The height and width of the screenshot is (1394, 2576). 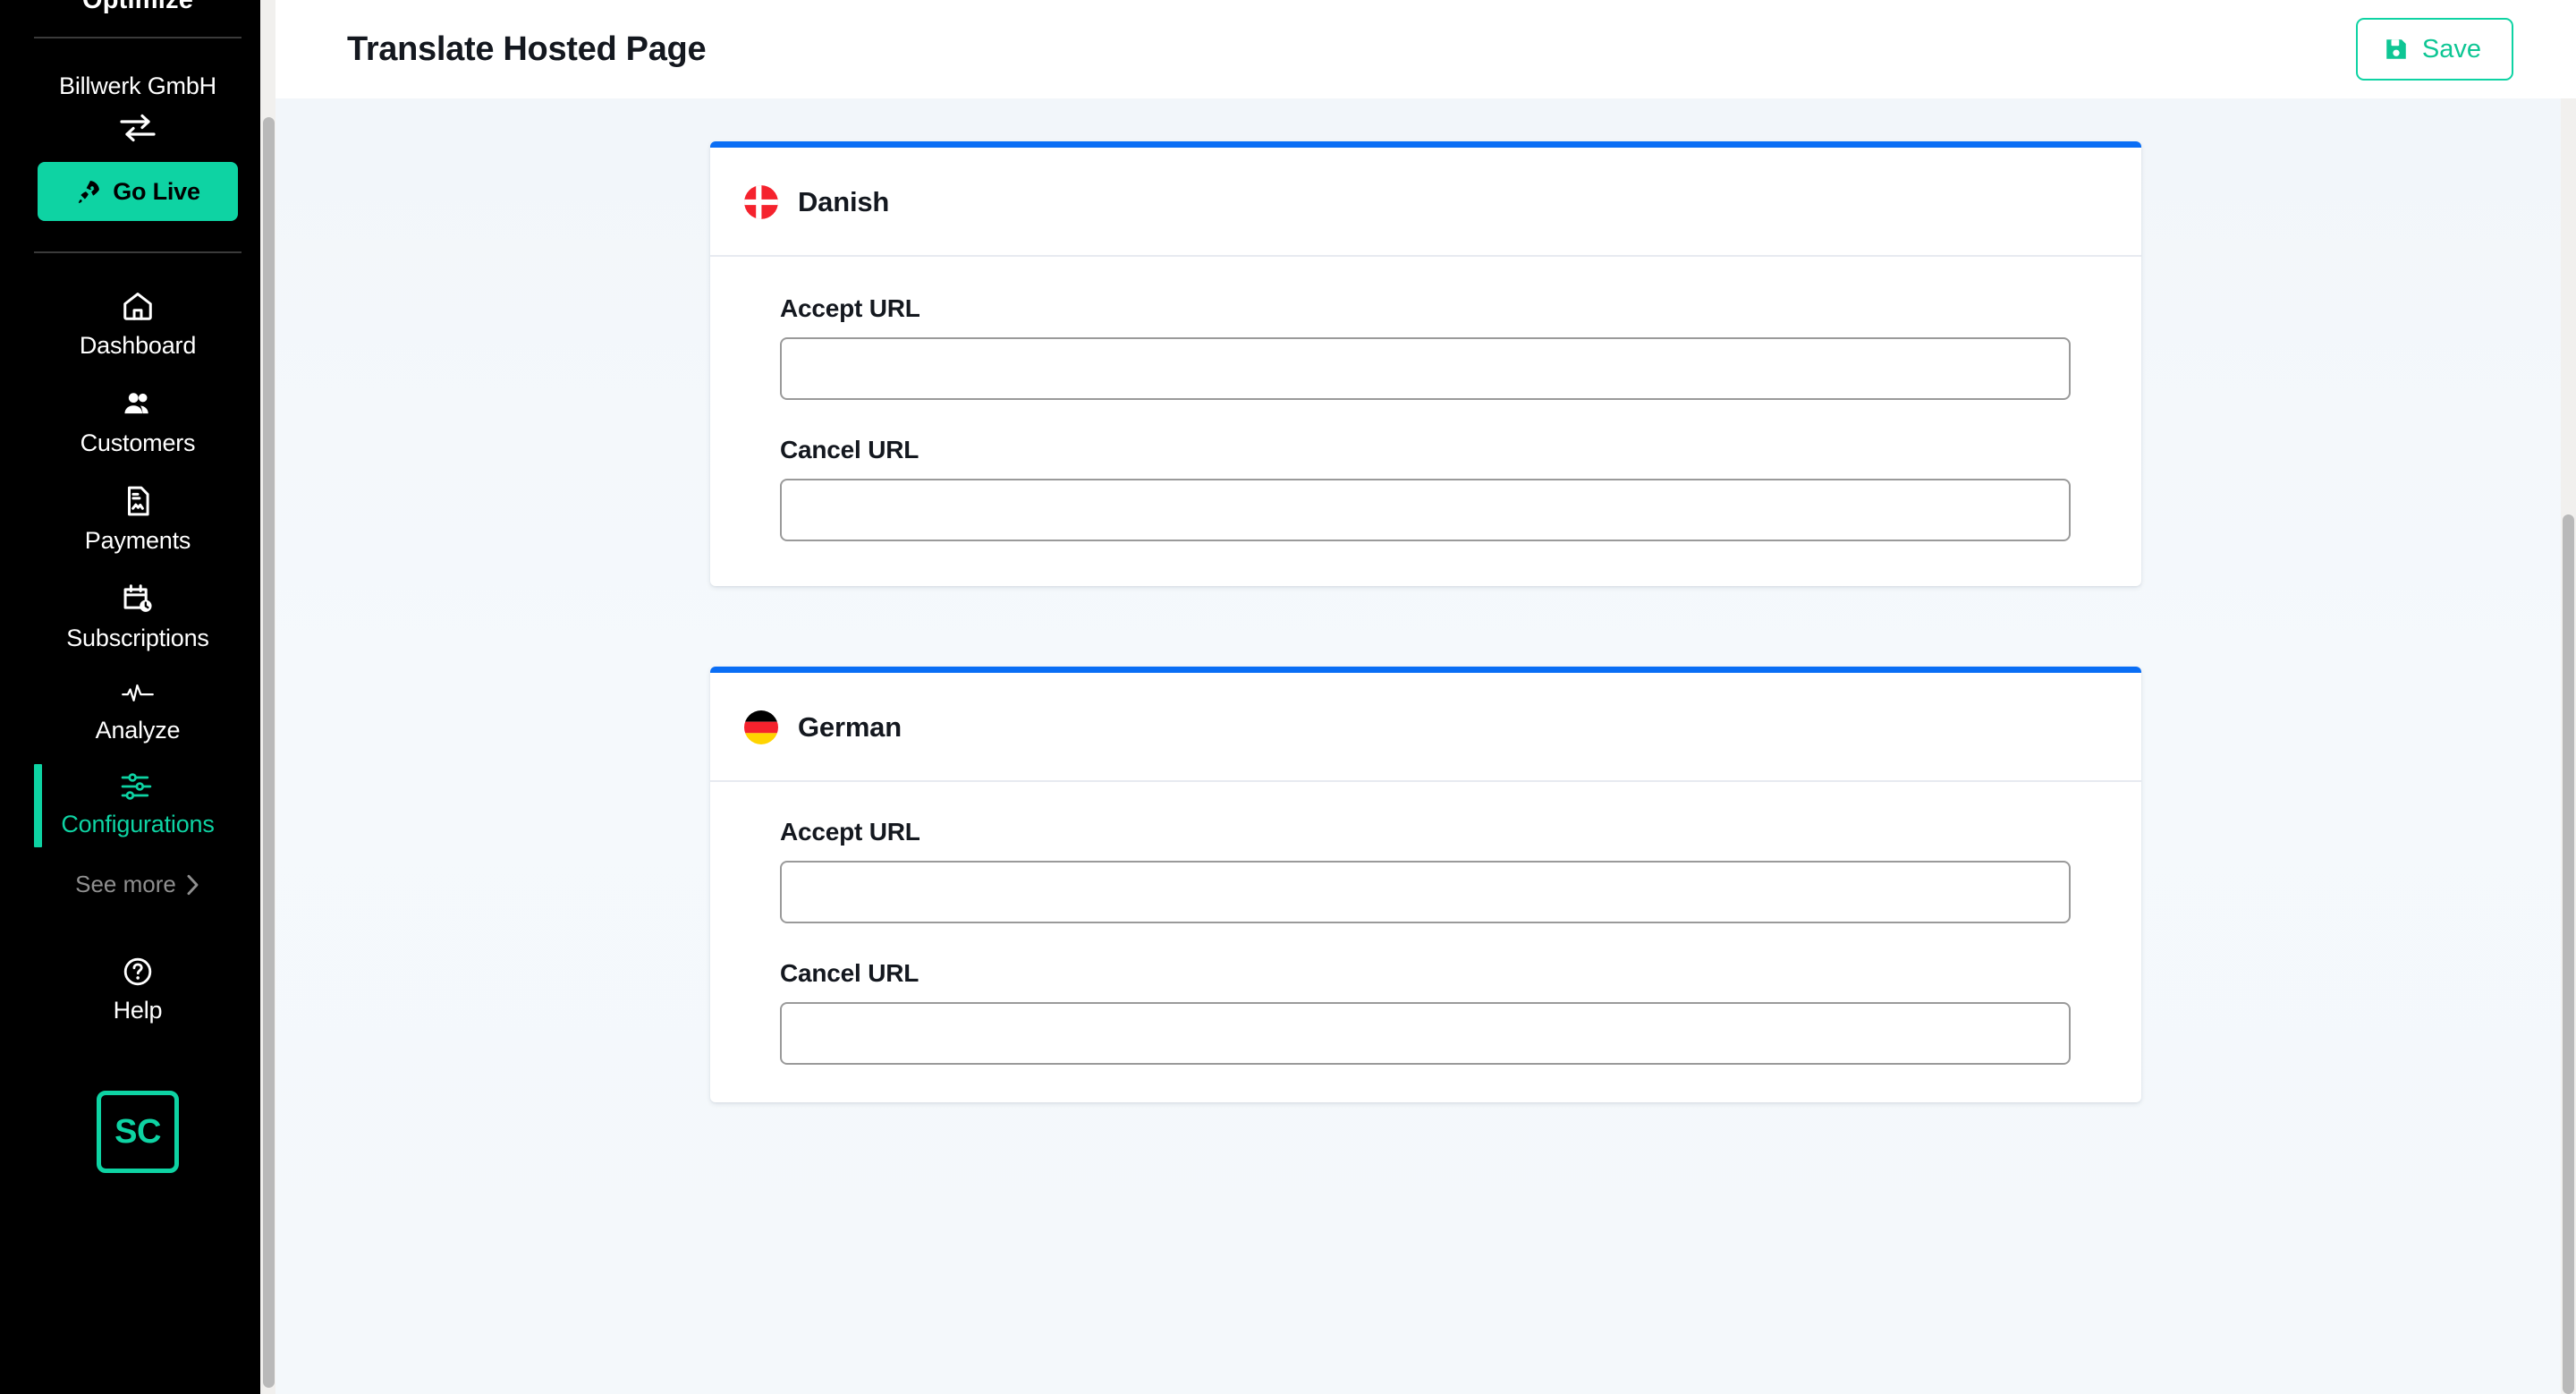 What do you see at coordinates (2396, 50) in the screenshot?
I see `floppy-disk-icon` at bounding box center [2396, 50].